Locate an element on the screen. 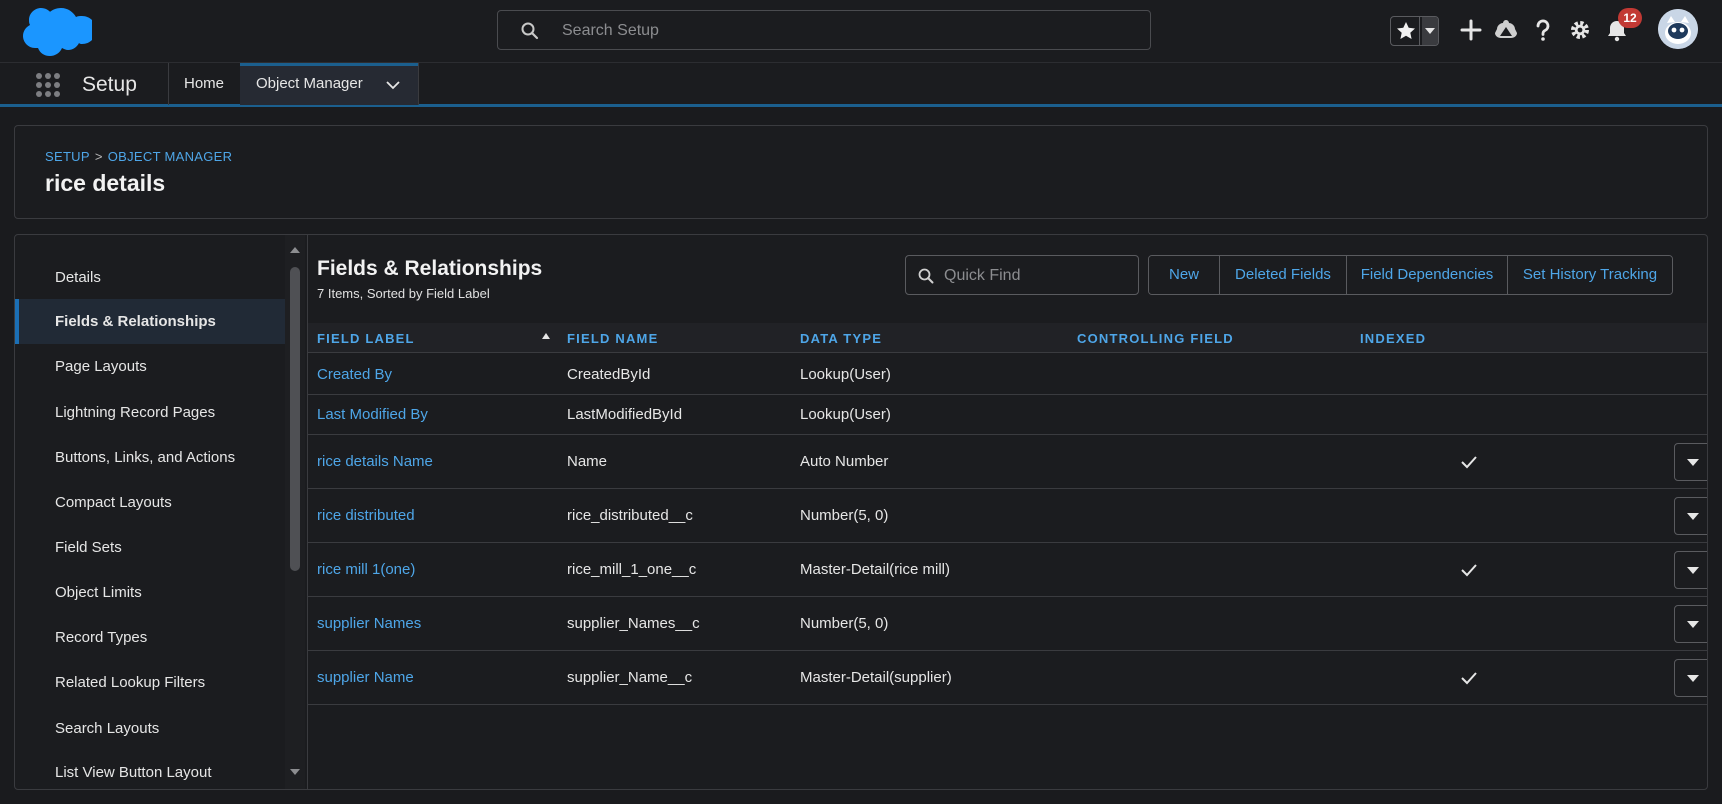 The height and width of the screenshot is (804, 1722). column-header-data-type: DATA TYPE is located at coordinates (841, 338).